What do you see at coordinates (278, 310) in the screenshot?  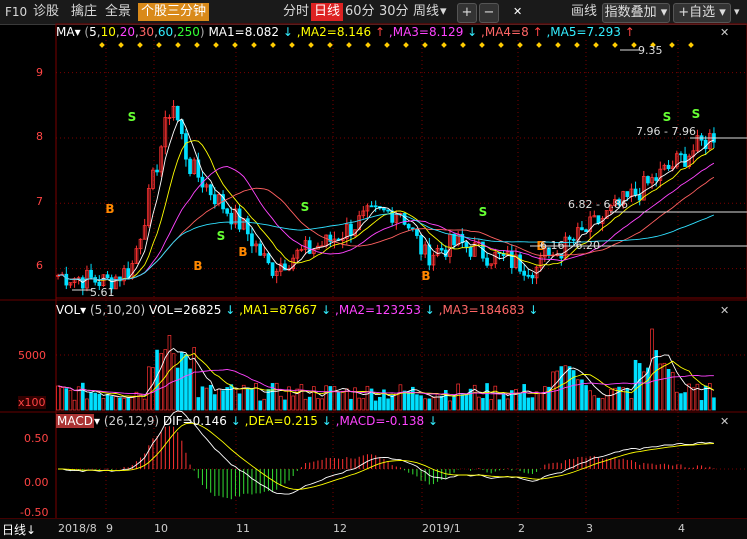 I see `vol-ma1-value: ,MA1=87667` at bounding box center [278, 310].